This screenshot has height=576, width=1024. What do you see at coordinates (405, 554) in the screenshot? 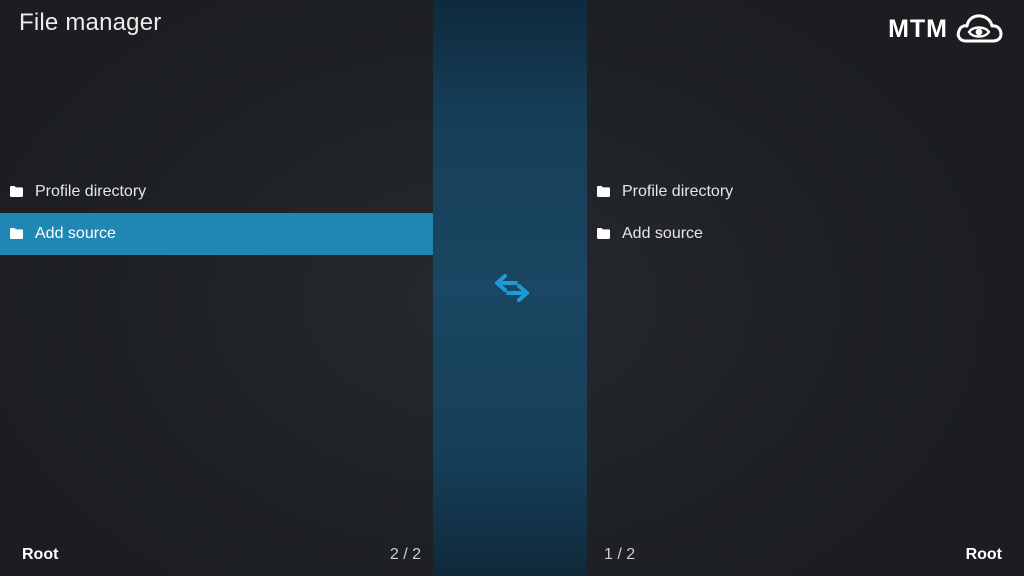
I see `left-item-count: 2 / 2` at bounding box center [405, 554].